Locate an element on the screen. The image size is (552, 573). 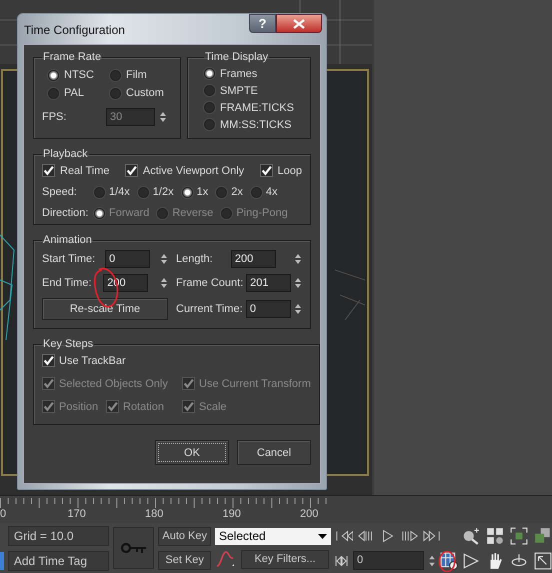
field-label: Length: is located at coordinates (194, 259).